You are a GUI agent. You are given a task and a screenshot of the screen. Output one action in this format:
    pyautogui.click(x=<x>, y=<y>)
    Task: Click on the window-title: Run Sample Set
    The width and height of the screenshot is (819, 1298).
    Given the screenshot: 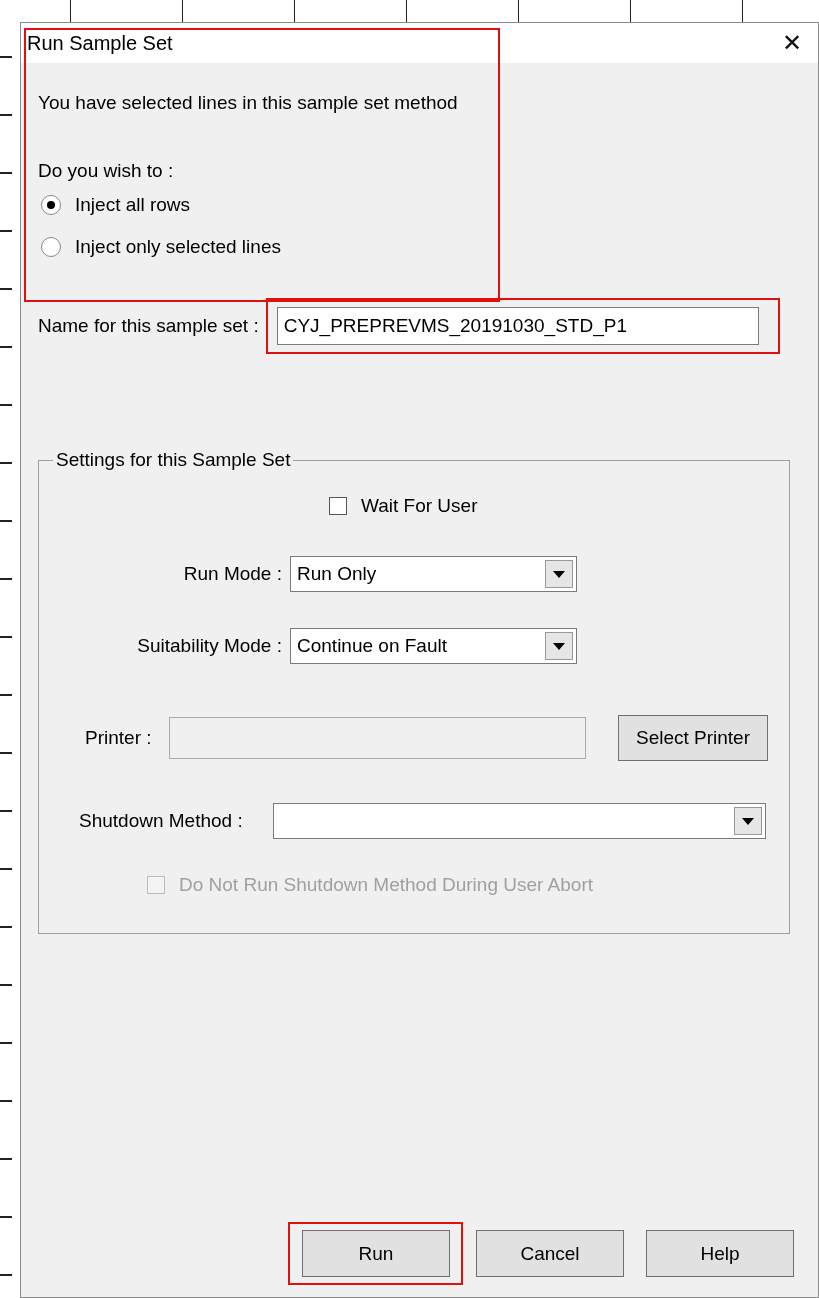 What is the action you would take?
    pyautogui.click(x=100, y=43)
    